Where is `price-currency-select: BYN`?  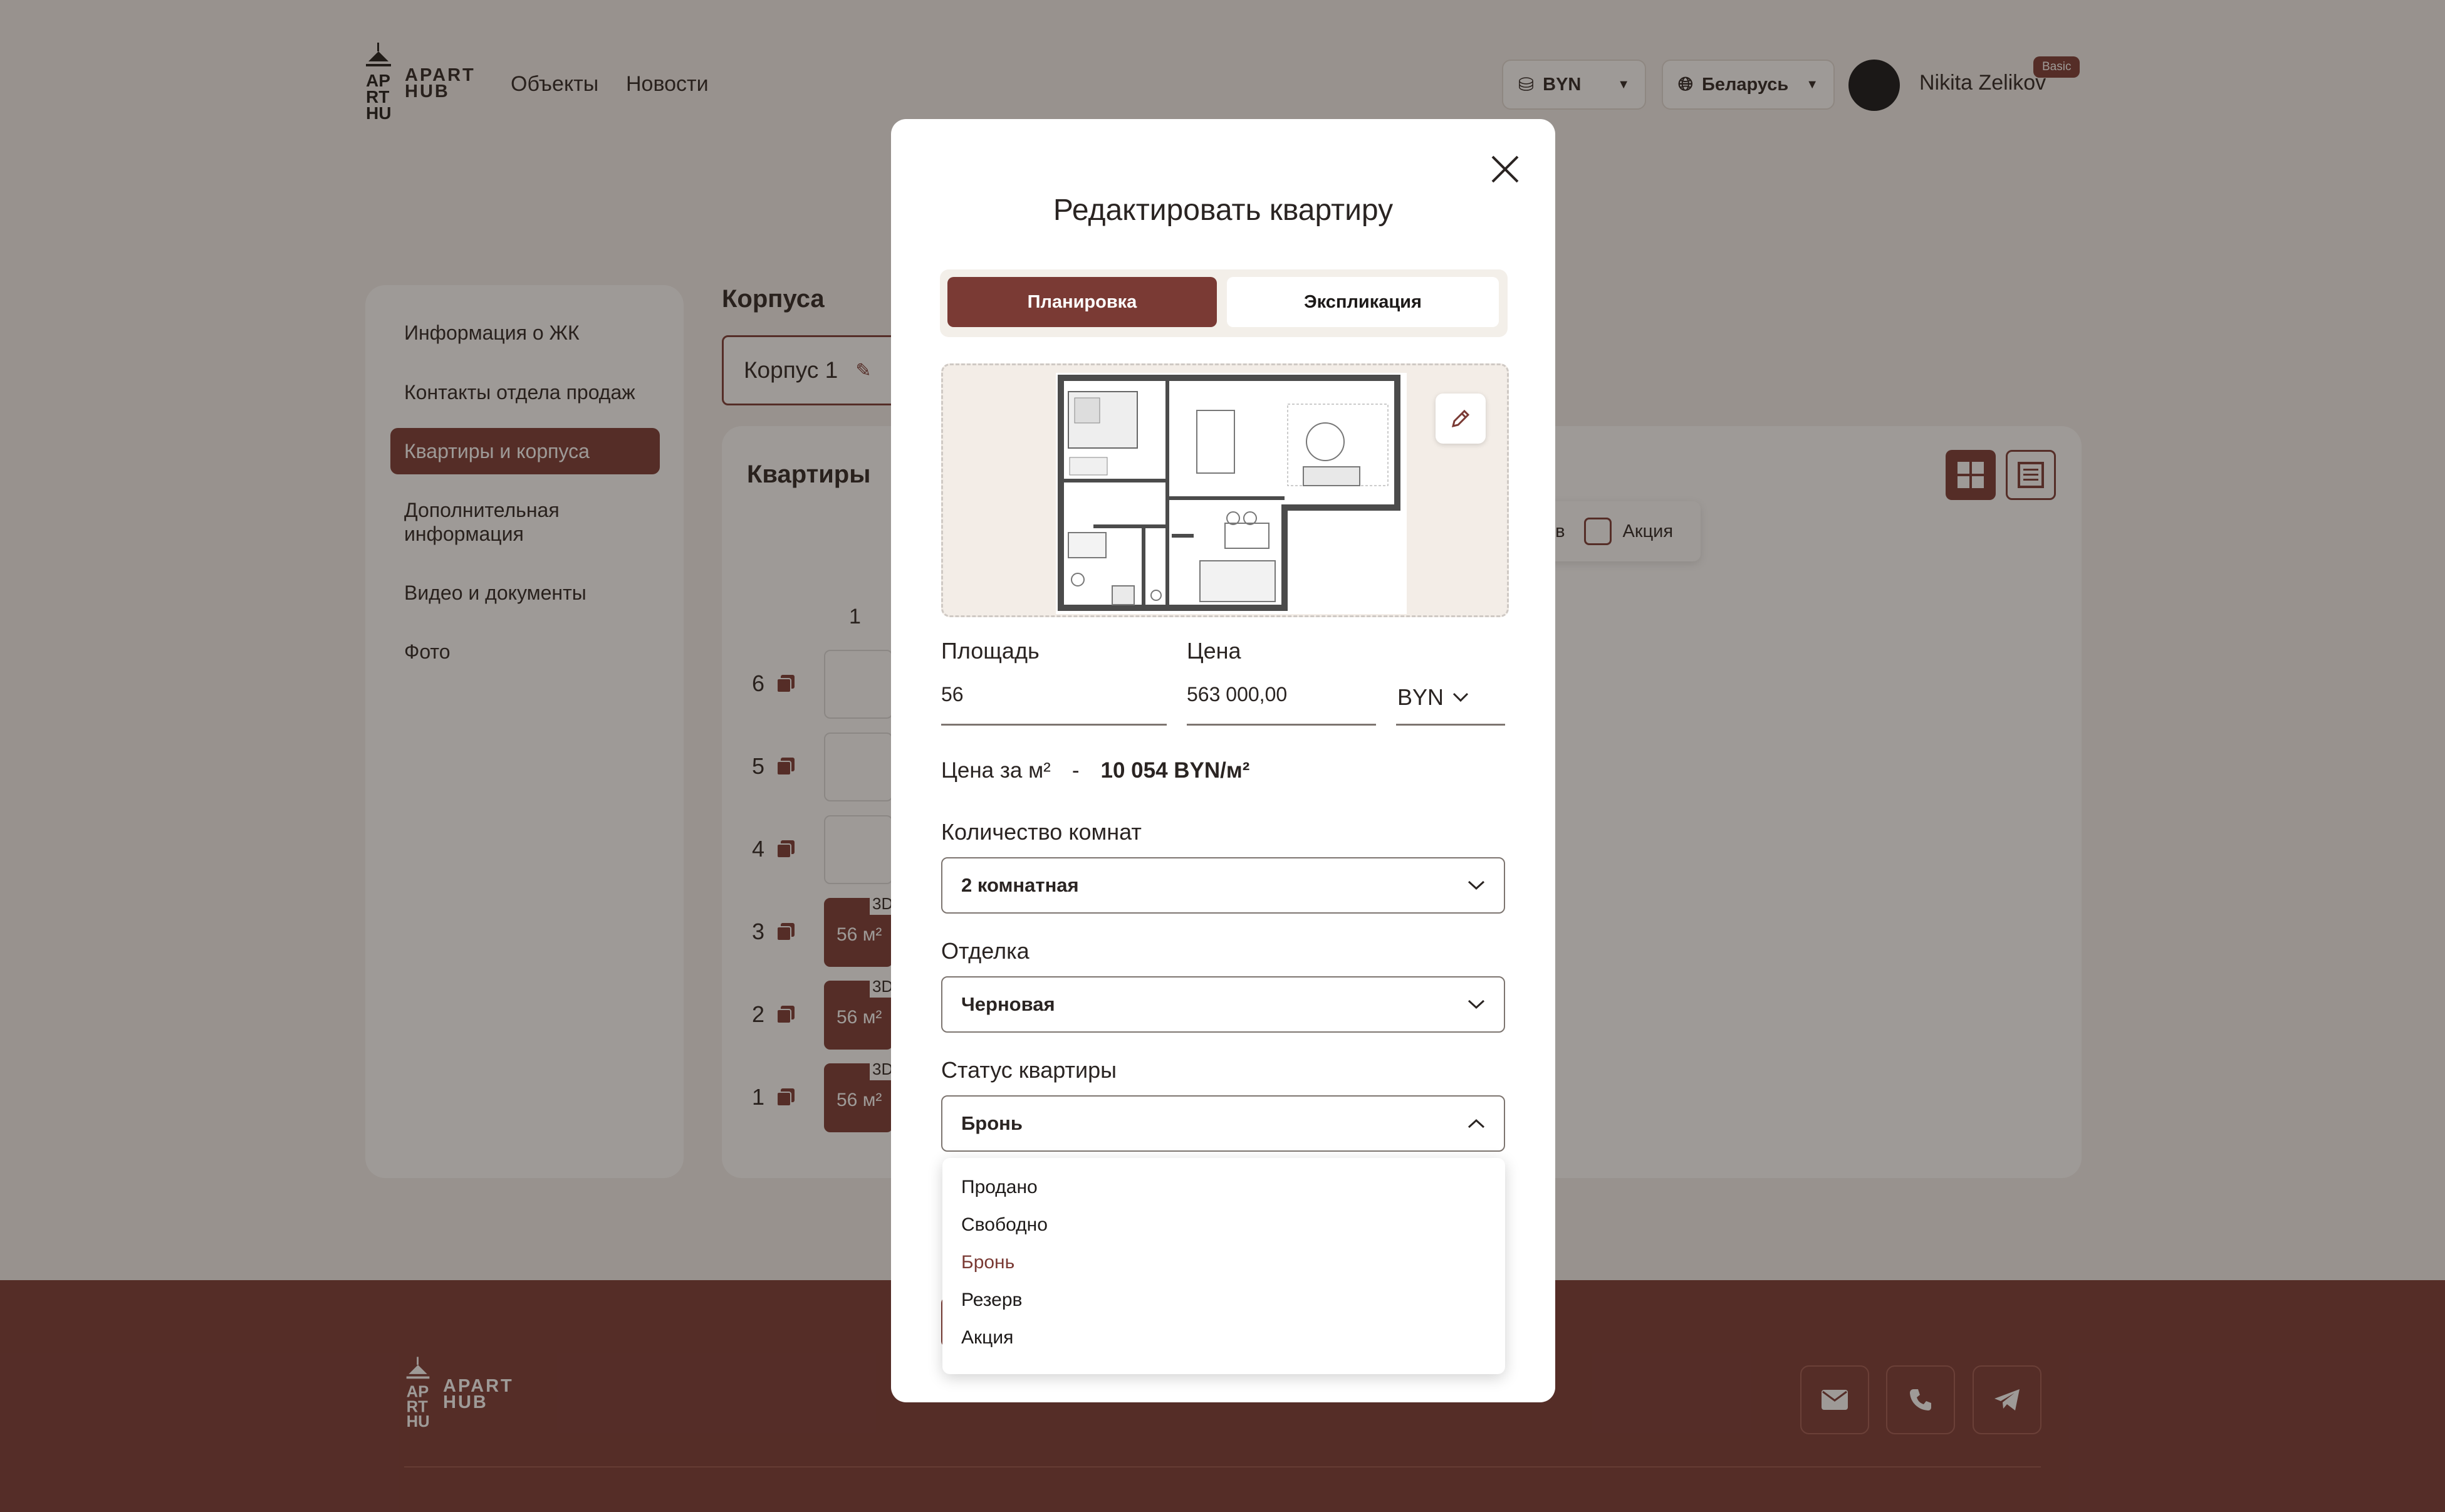
price-currency-select: BYN is located at coordinates (1433, 697).